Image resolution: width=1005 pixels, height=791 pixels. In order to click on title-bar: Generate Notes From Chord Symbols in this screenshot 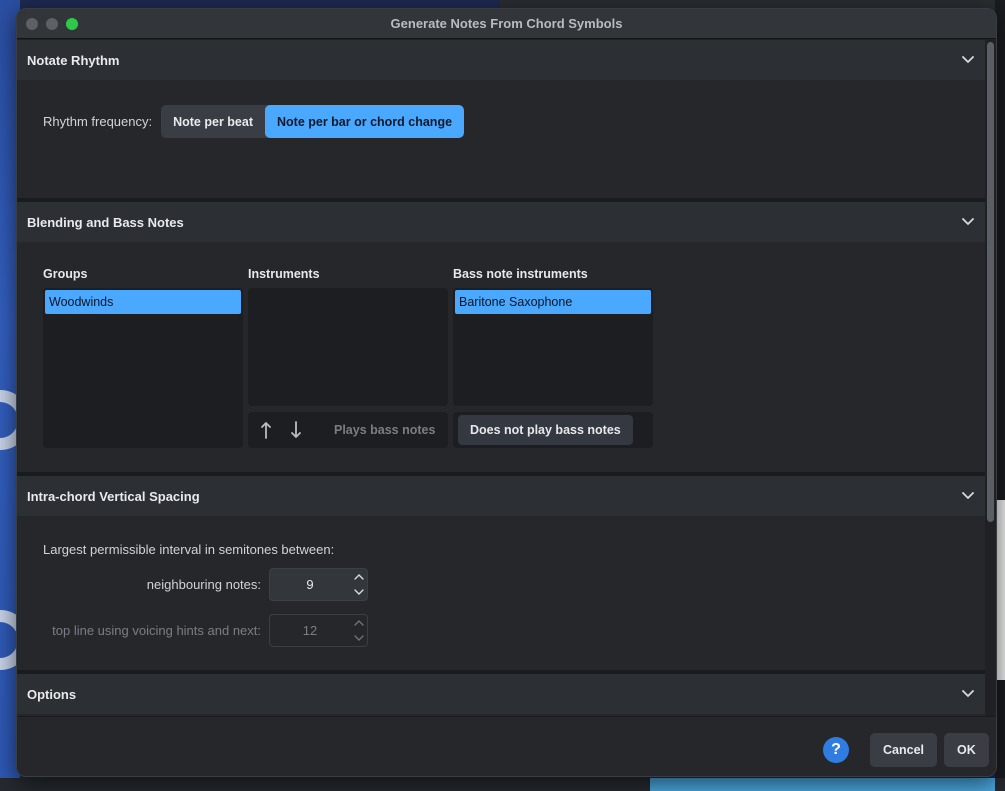, I will do `click(506, 24)`.